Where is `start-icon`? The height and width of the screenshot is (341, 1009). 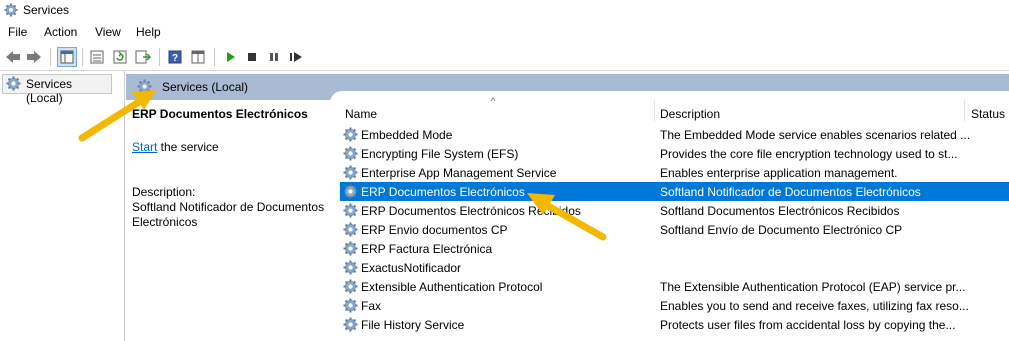
start-icon is located at coordinates (230, 57).